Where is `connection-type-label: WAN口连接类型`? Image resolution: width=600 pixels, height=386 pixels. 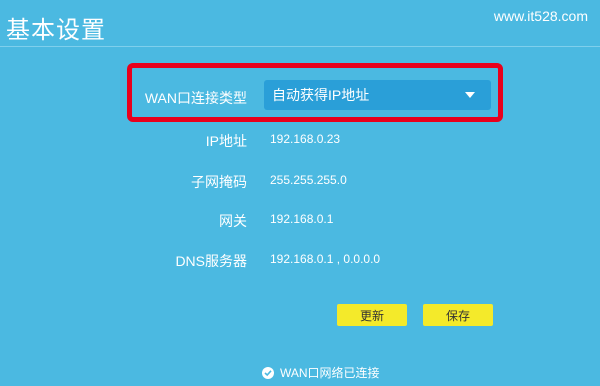 connection-type-label: WAN口连接类型 is located at coordinates (195, 98).